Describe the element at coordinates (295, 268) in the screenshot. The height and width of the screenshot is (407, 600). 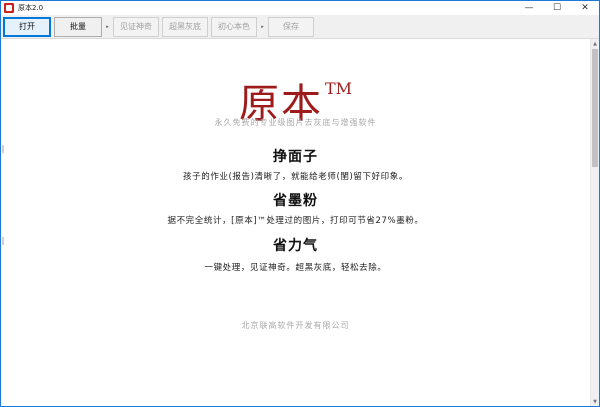
I see `section-text-effort: 一键处理，见证神奇。超黑灰底，轻松去除。` at that location.